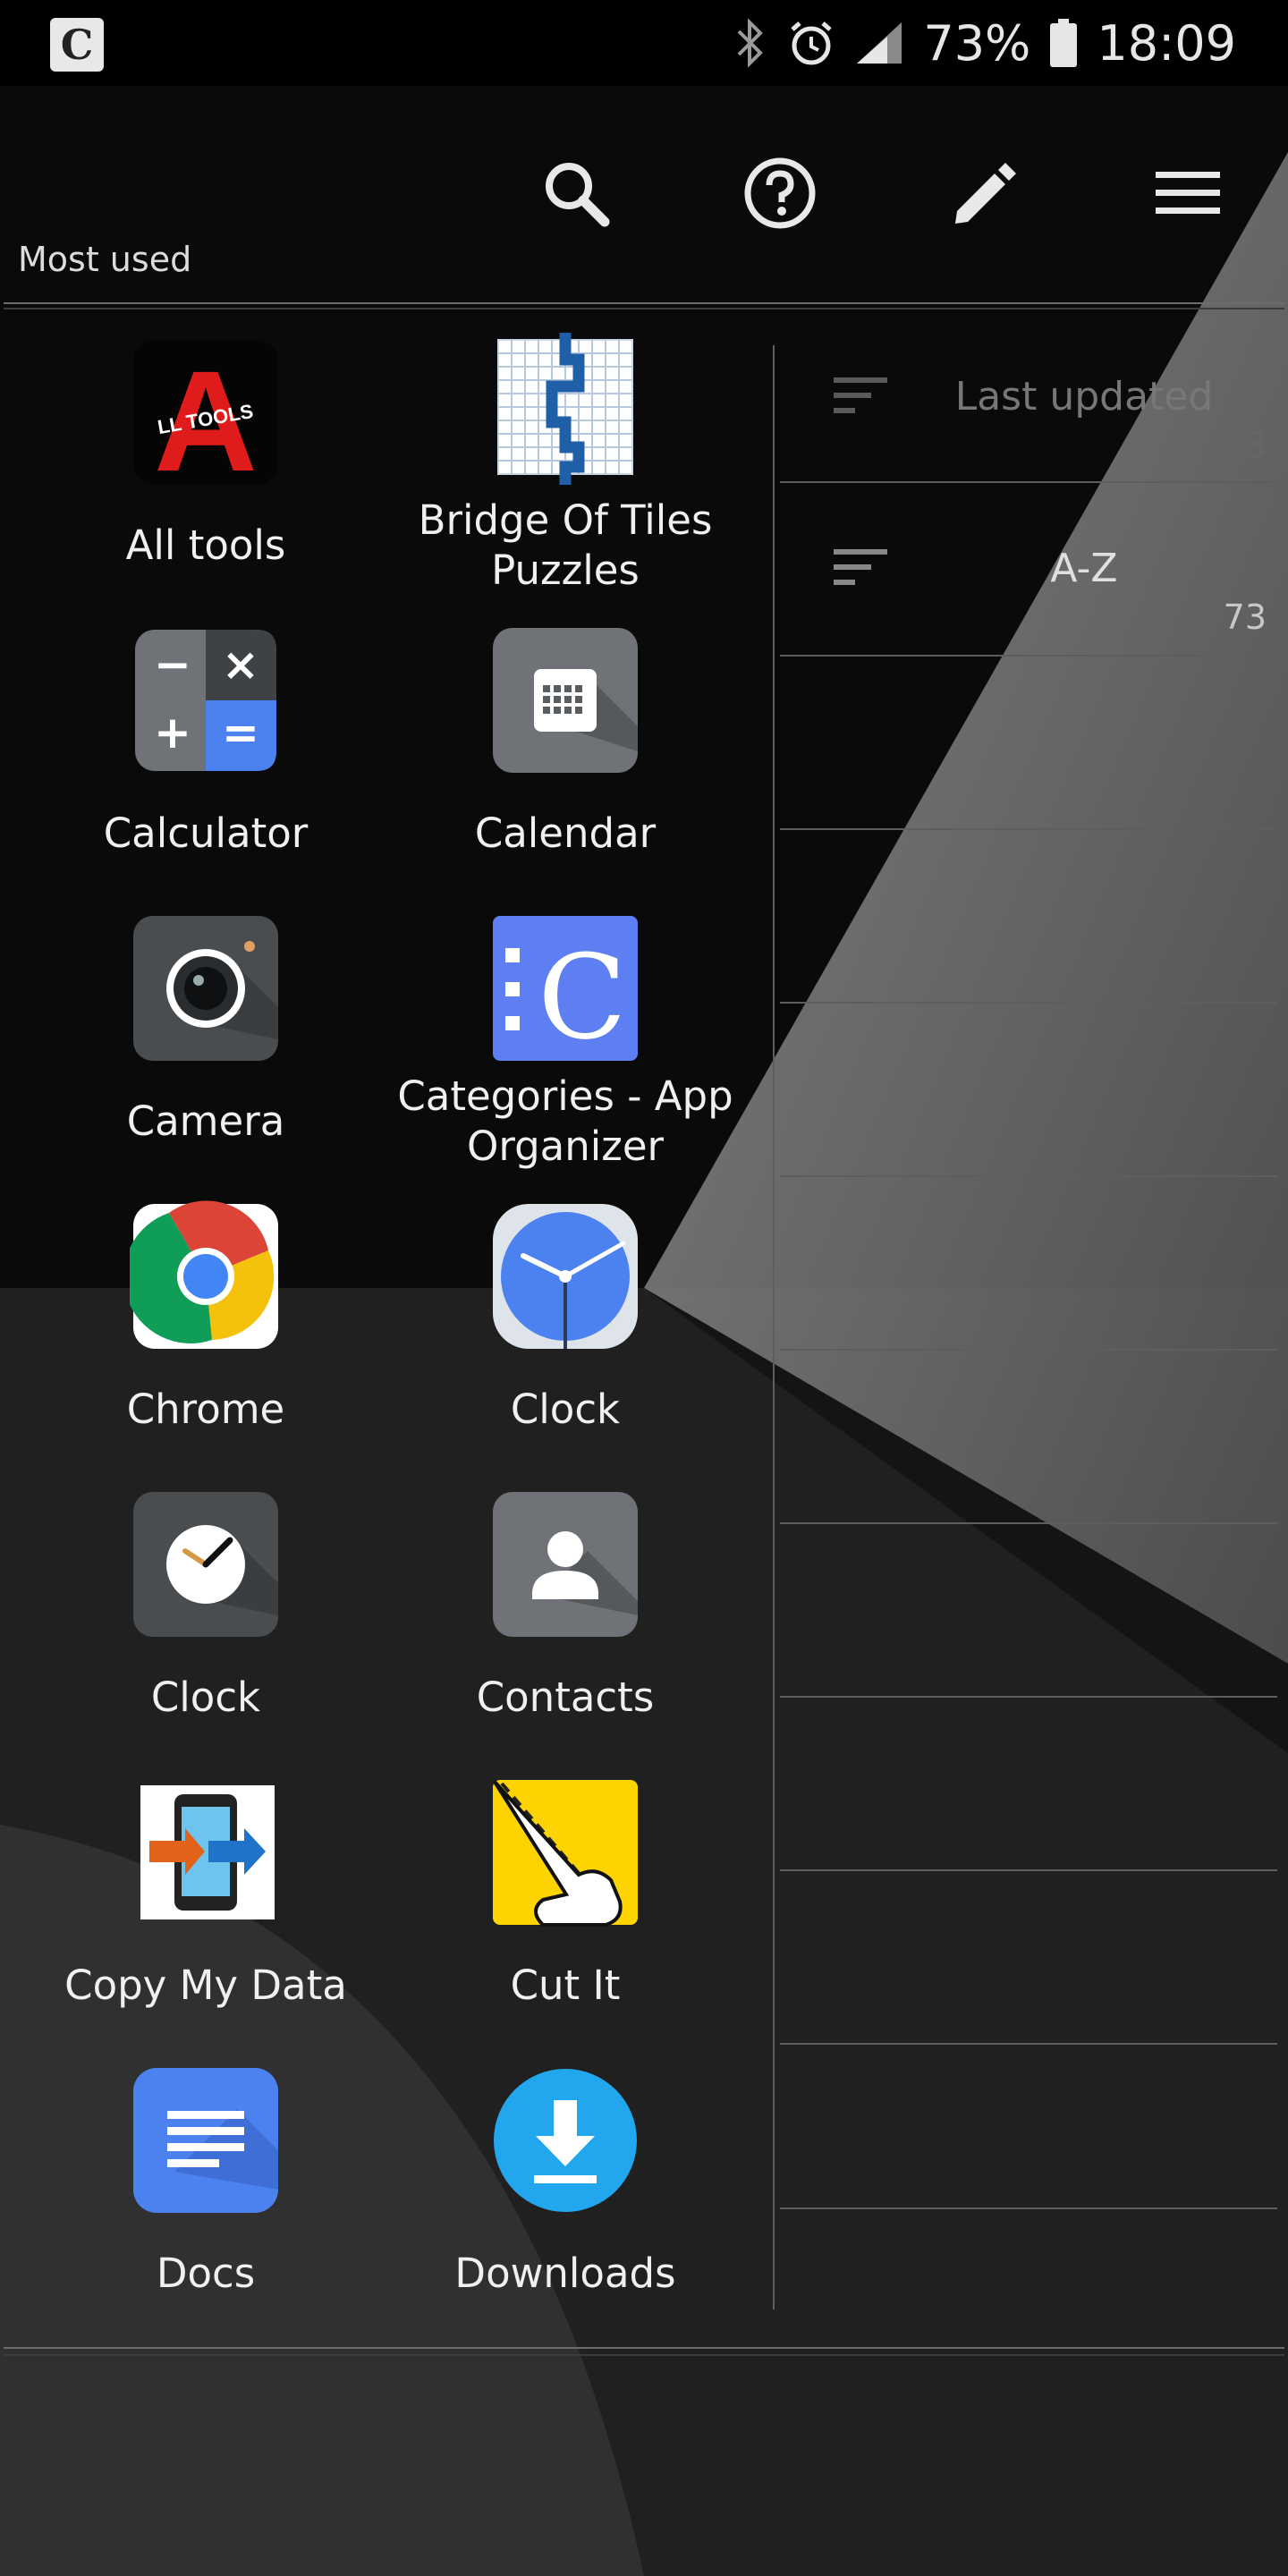 The height and width of the screenshot is (2576, 1288). What do you see at coordinates (205, 2140) in the screenshot?
I see `docs-icon` at bounding box center [205, 2140].